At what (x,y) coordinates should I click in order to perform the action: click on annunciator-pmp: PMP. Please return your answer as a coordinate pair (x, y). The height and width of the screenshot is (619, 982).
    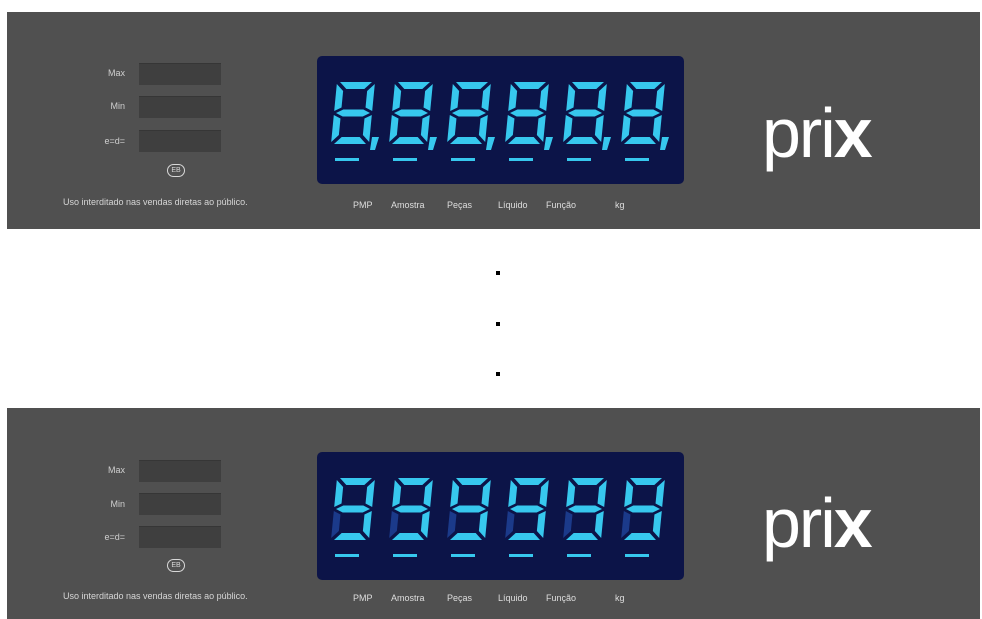
    Looking at the image, I should click on (363, 205).